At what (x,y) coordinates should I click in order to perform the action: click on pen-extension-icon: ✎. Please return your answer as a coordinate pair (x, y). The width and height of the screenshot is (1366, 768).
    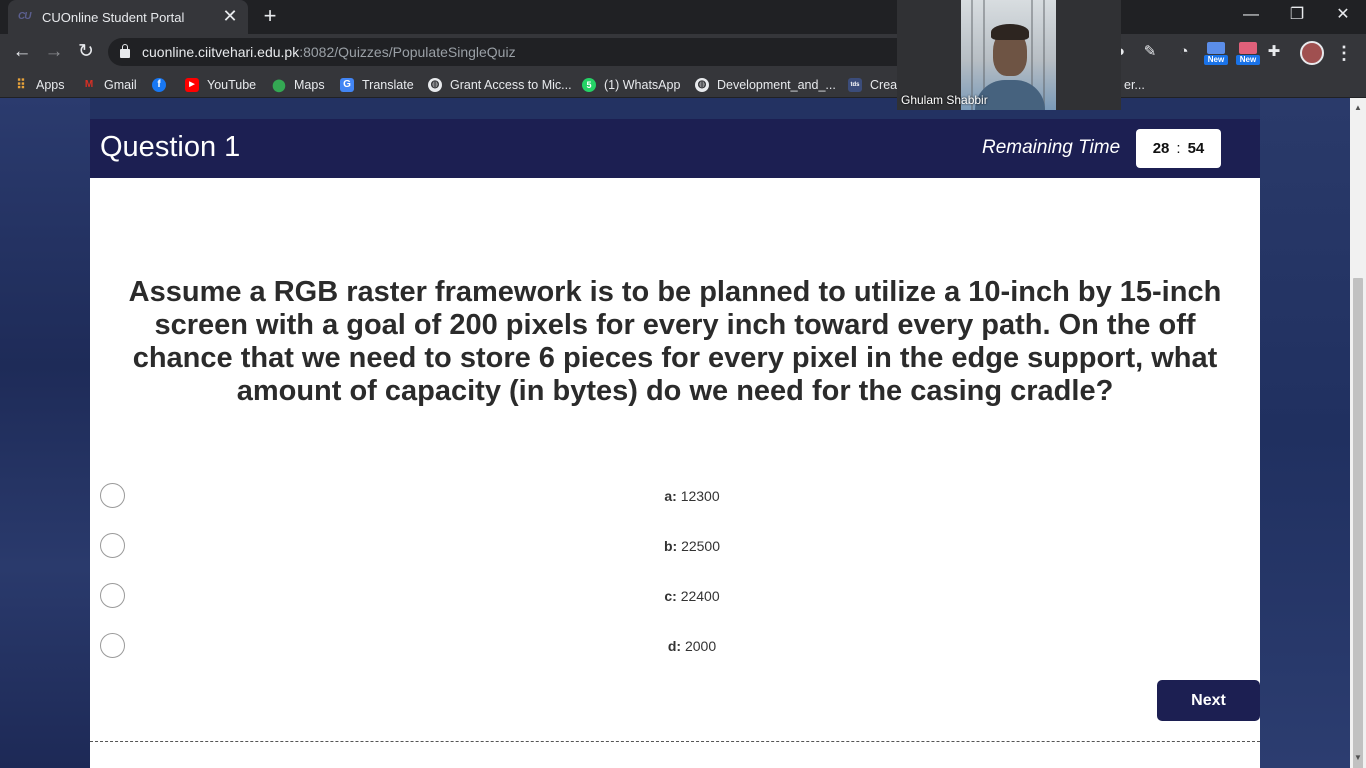
    Looking at the image, I should click on (1150, 52).